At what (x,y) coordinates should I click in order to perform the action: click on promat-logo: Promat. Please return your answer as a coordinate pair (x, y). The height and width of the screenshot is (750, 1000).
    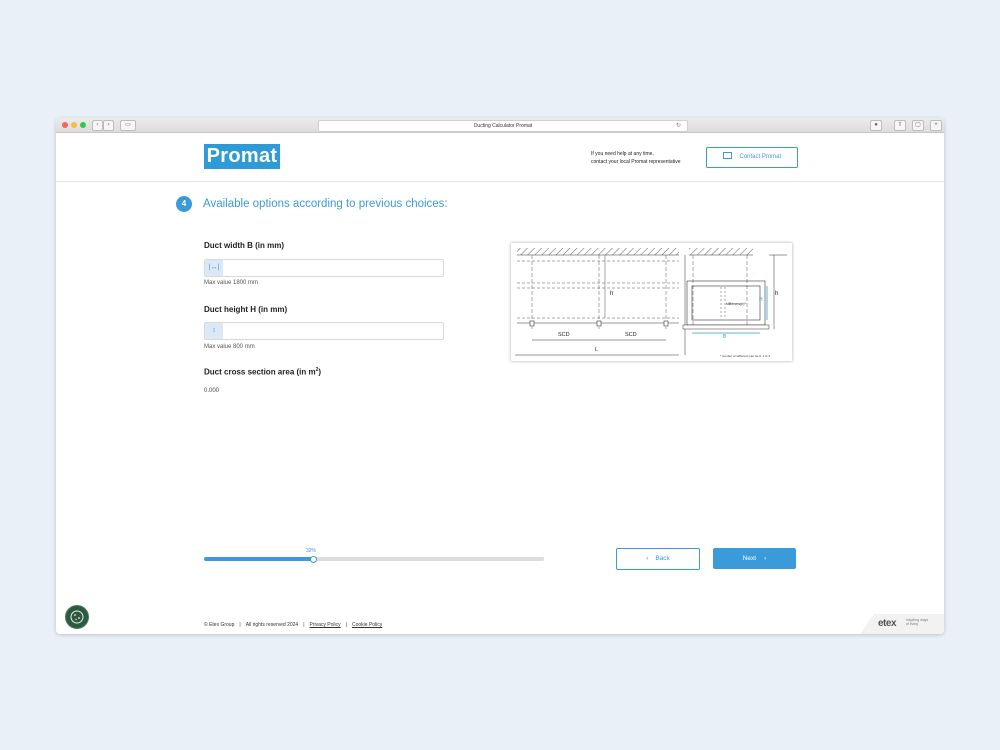
    Looking at the image, I should click on (242, 156).